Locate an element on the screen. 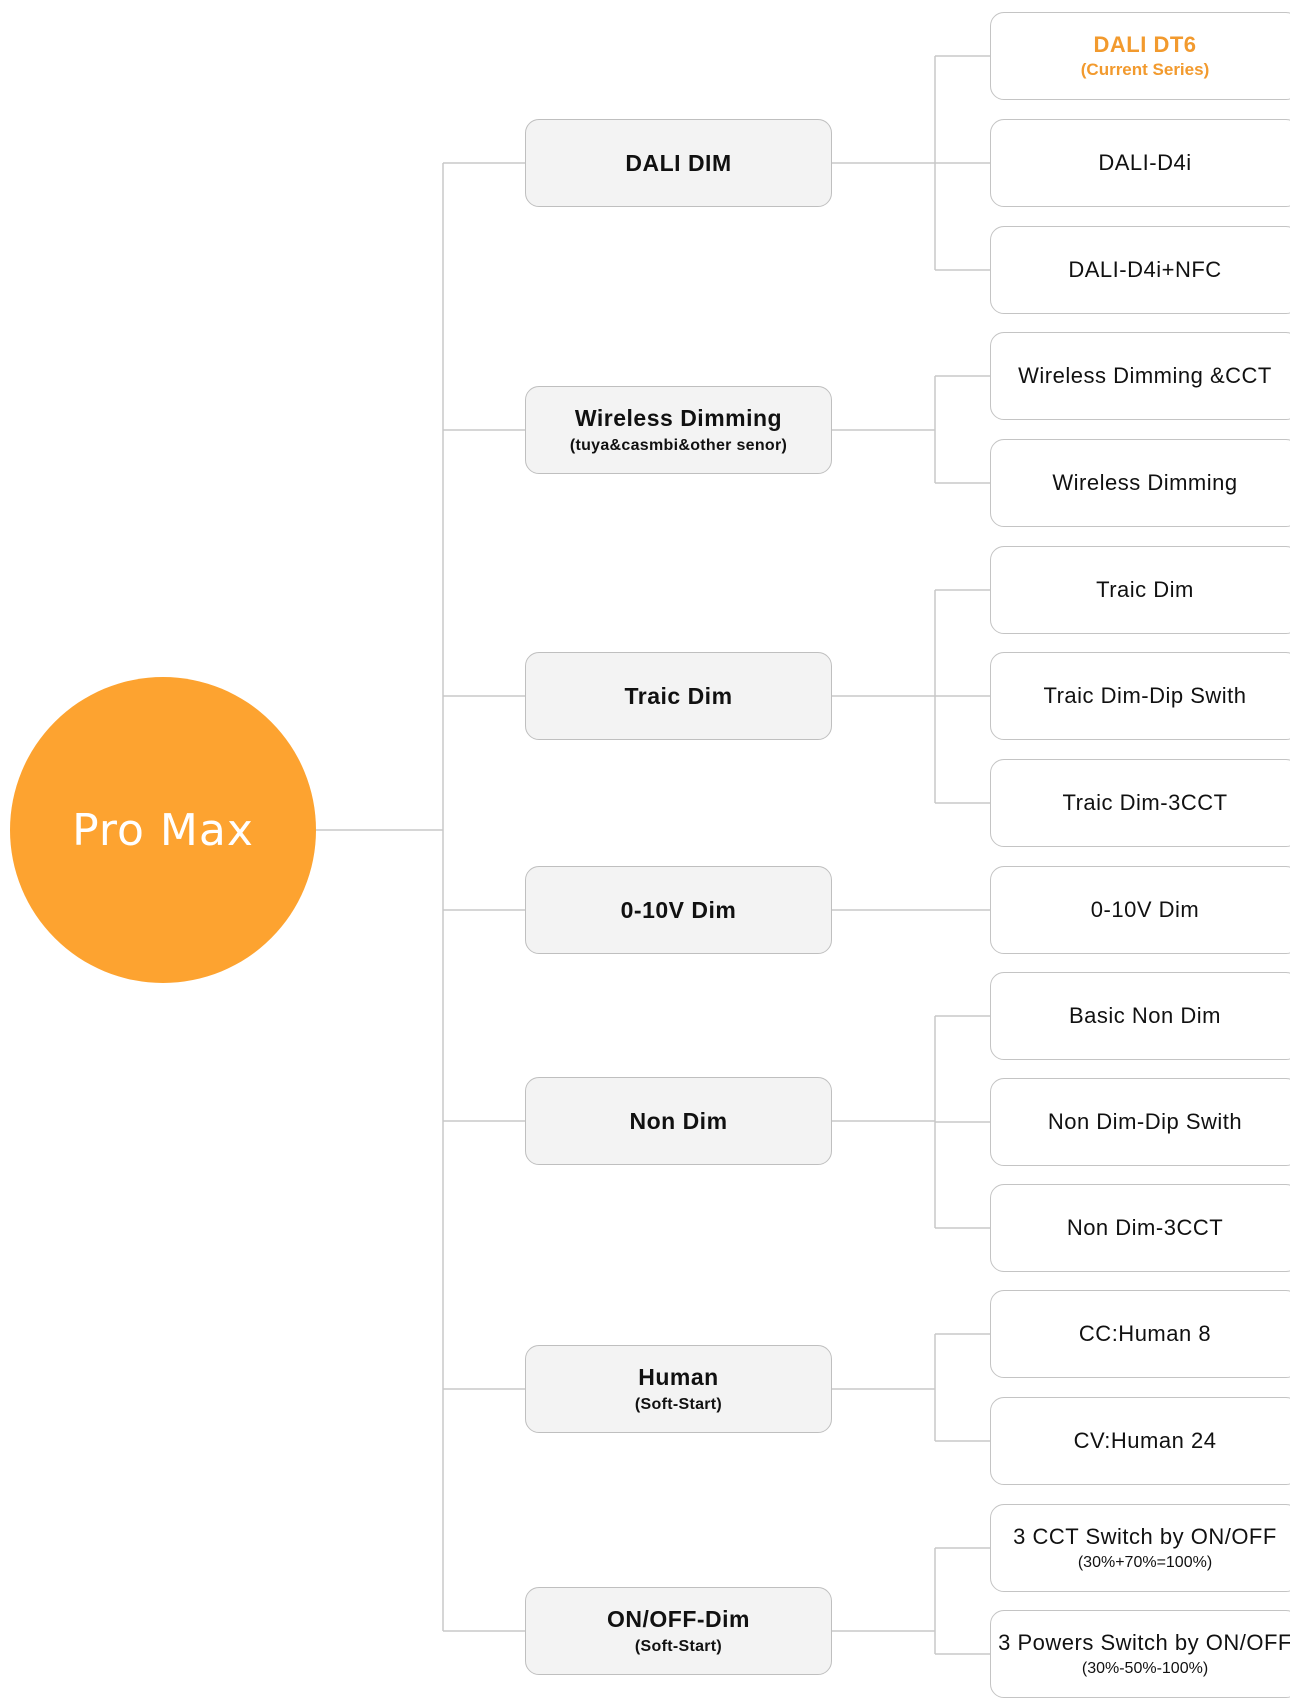 The image size is (1290, 1698). leaf-sublabel: (30%+70%=100%) is located at coordinates (1145, 1562).